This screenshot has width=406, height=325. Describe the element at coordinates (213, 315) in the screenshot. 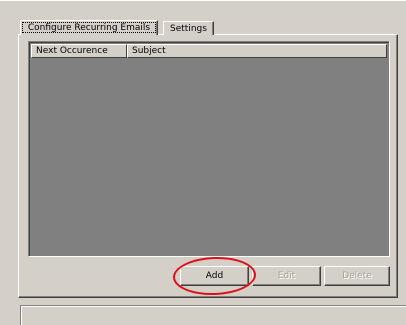

I see `lower-panel` at that location.